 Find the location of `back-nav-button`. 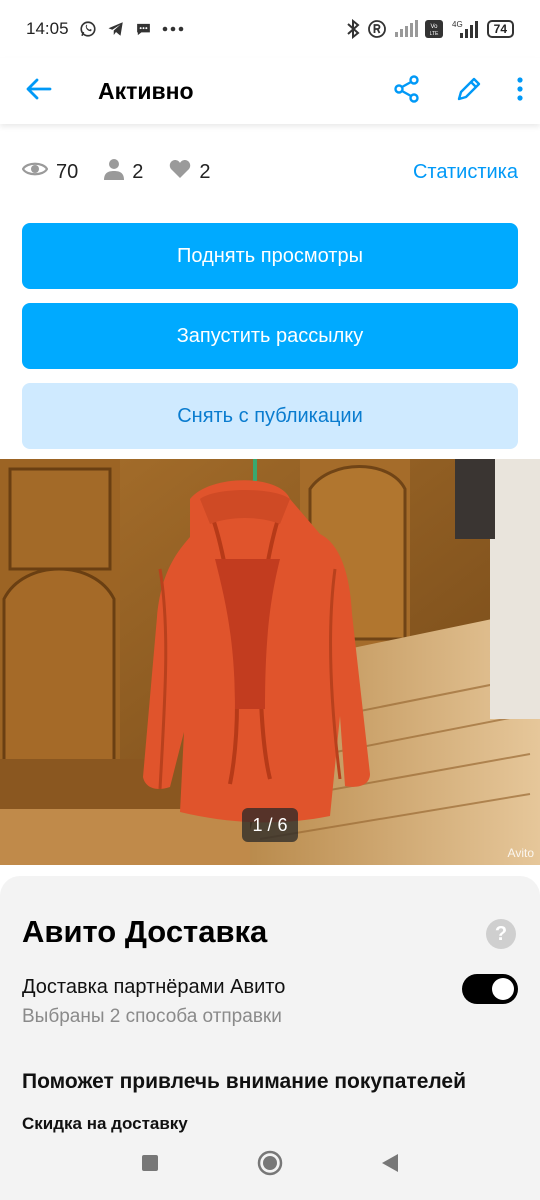

back-nav-button is located at coordinates (390, 1165).